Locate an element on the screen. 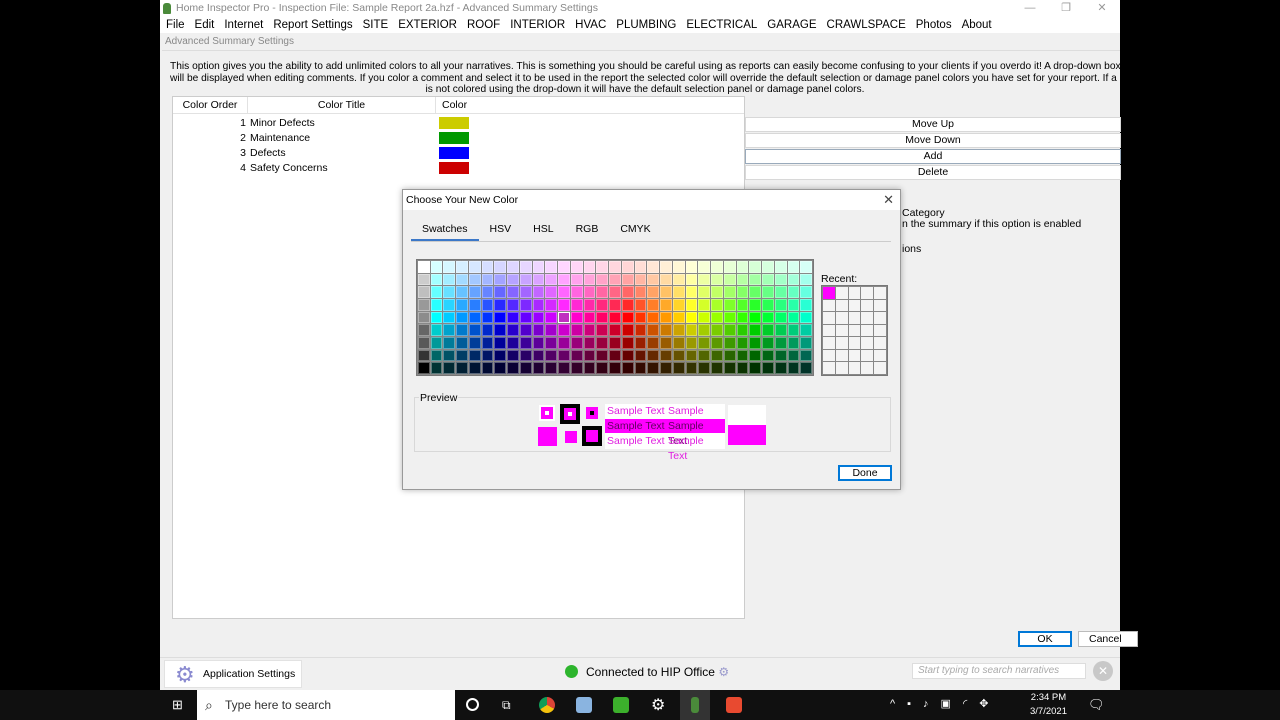 This screenshot has height=720, width=1280. clock: 2:34 PM 3/7/2021 is located at coordinates (1048, 705).